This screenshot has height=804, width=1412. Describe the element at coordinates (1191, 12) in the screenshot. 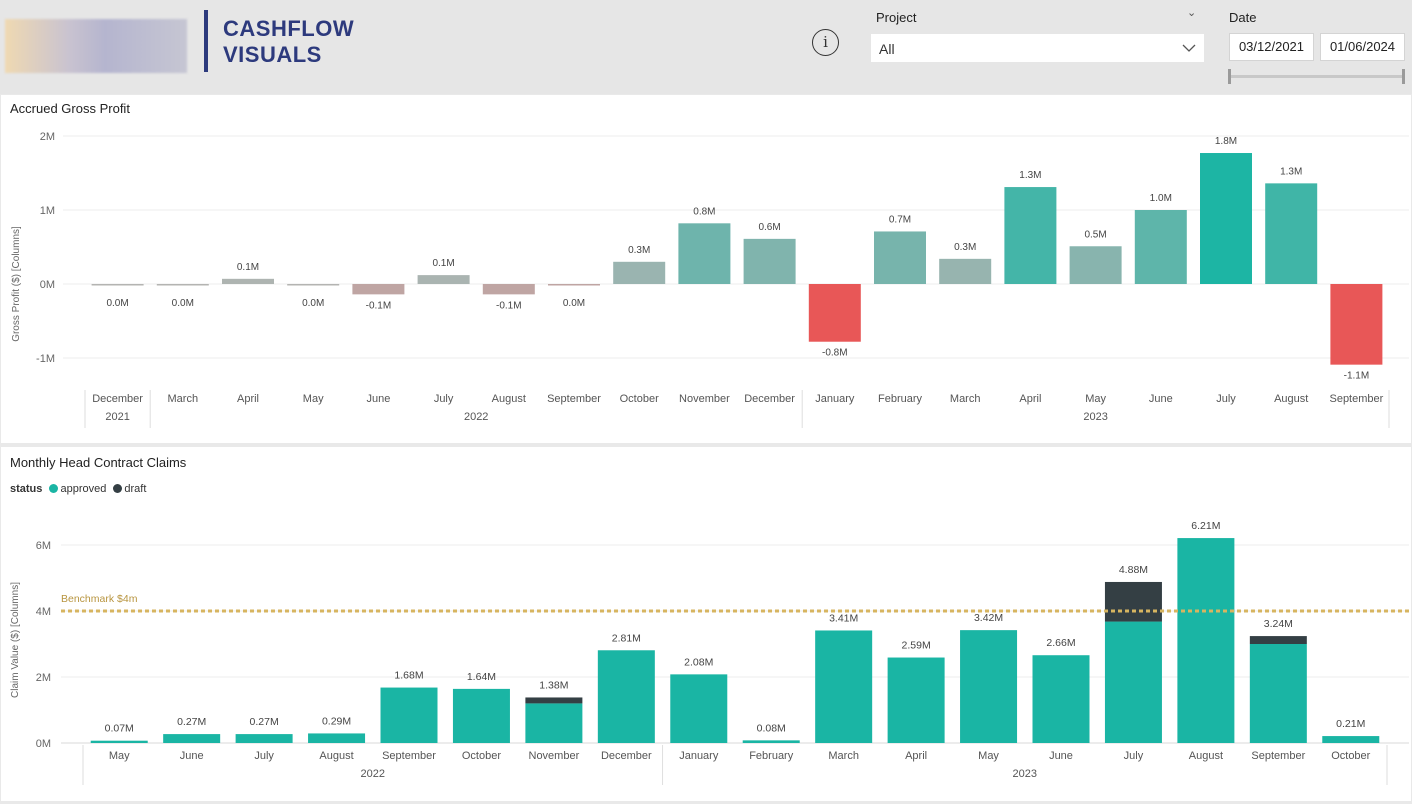

I see `chevron-down-icon: ⌄` at that location.